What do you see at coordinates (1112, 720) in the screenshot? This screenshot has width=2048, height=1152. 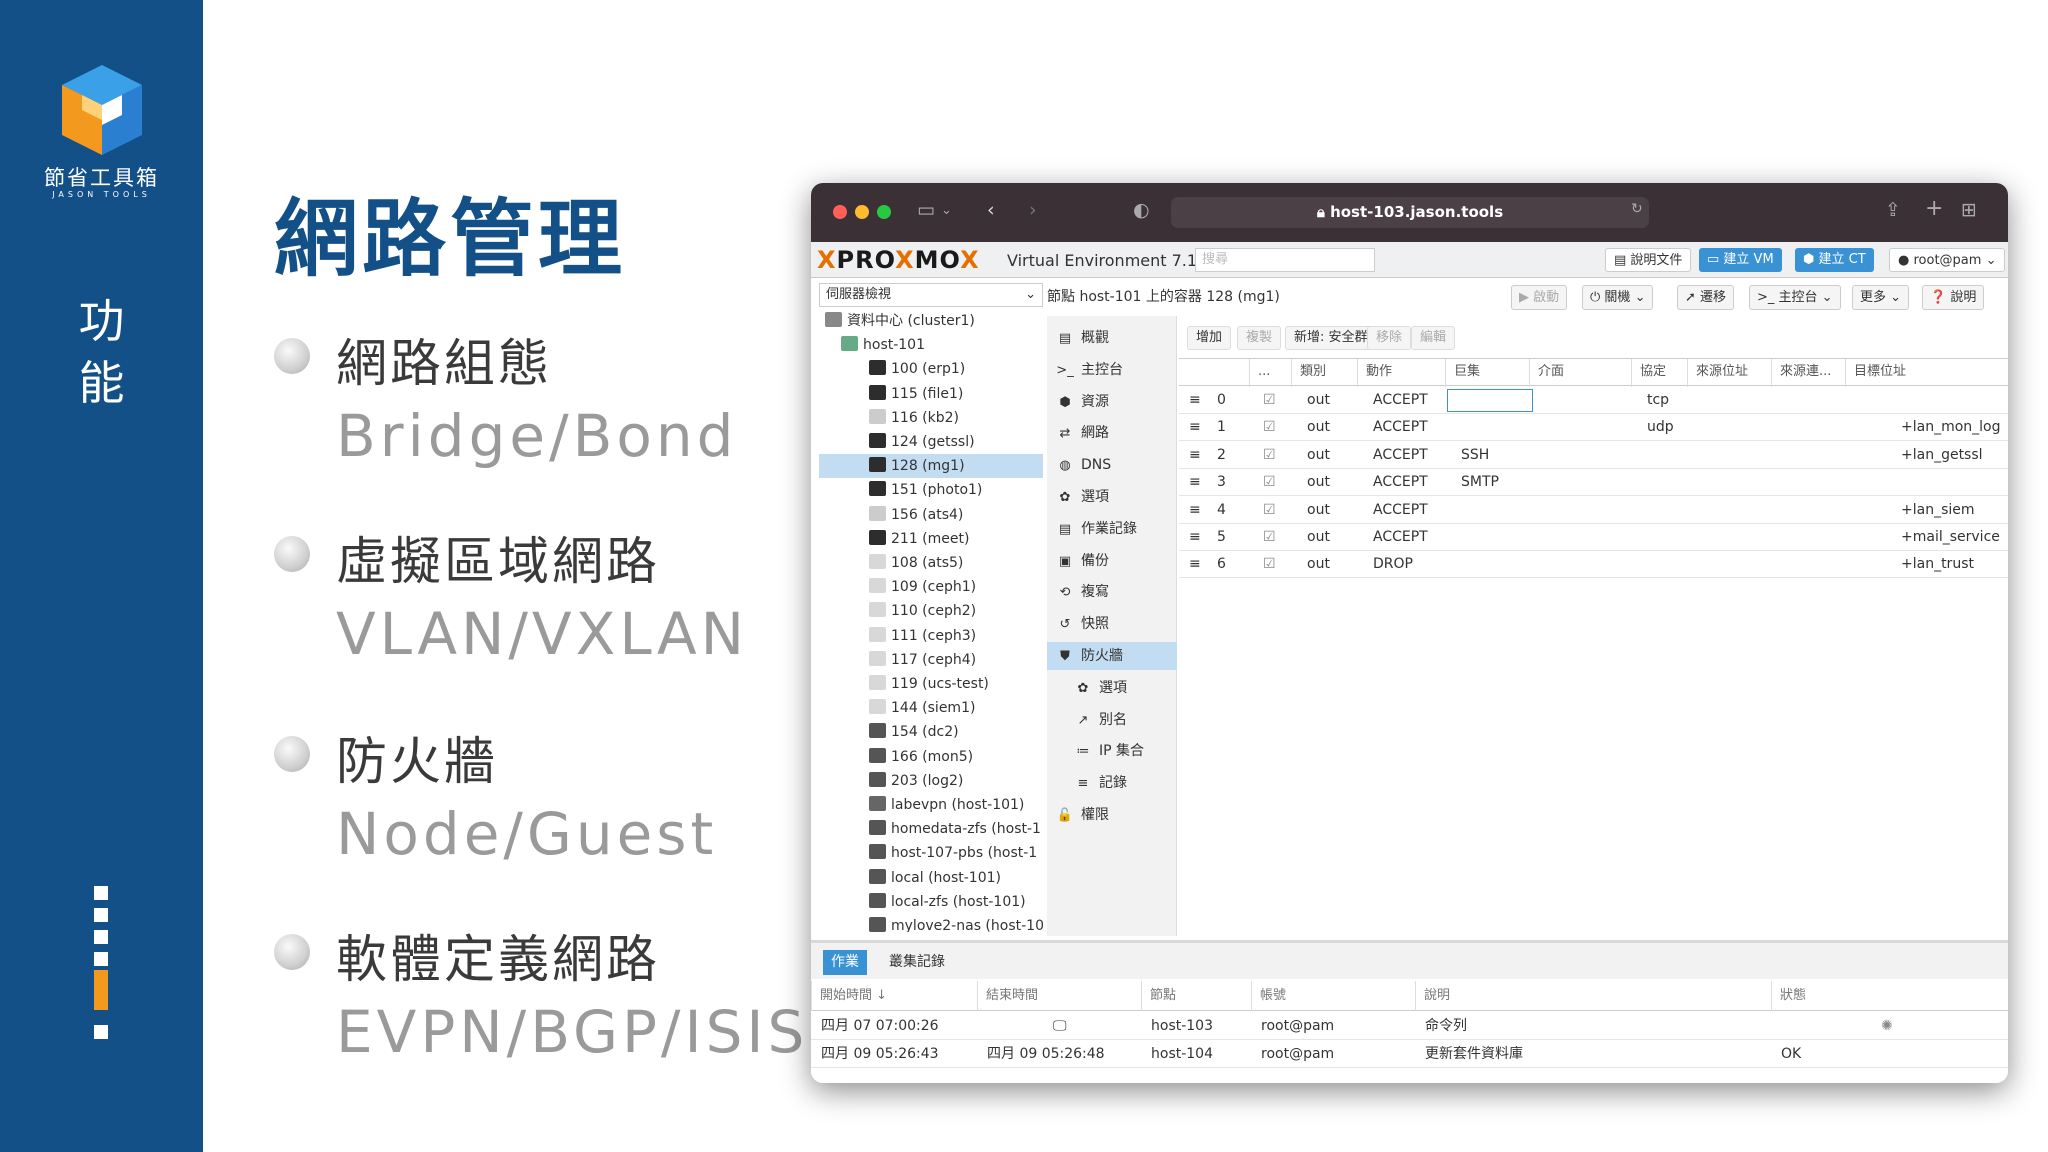 I see `menu-item: ↗ 別名` at bounding box center [1112, 720].